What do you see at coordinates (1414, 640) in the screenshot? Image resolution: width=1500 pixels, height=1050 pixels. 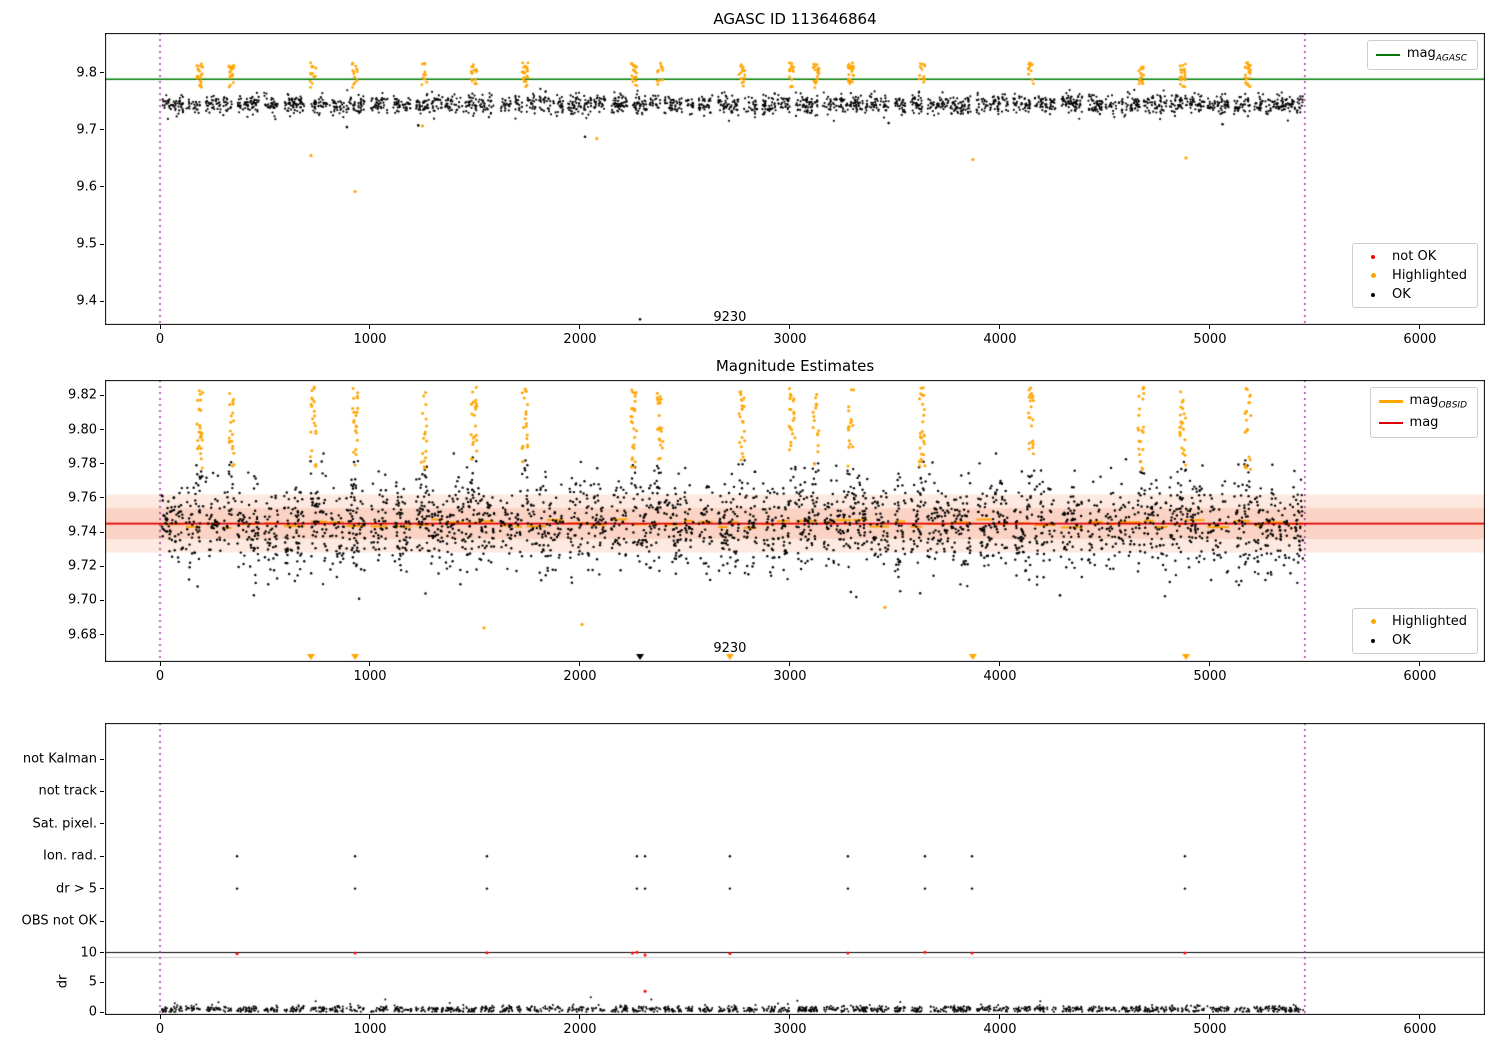 I see `legend-item-ok-mid: OK` at bounding box center [1414, 640].